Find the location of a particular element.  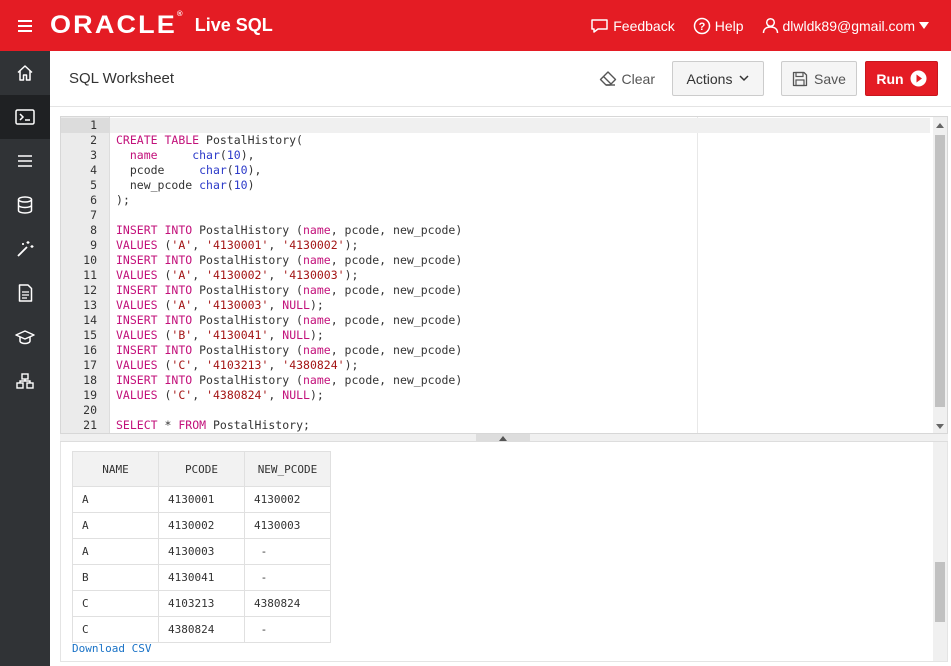

user-menu: dlwldk89@gmail.com is located at coordinates (845, 25).